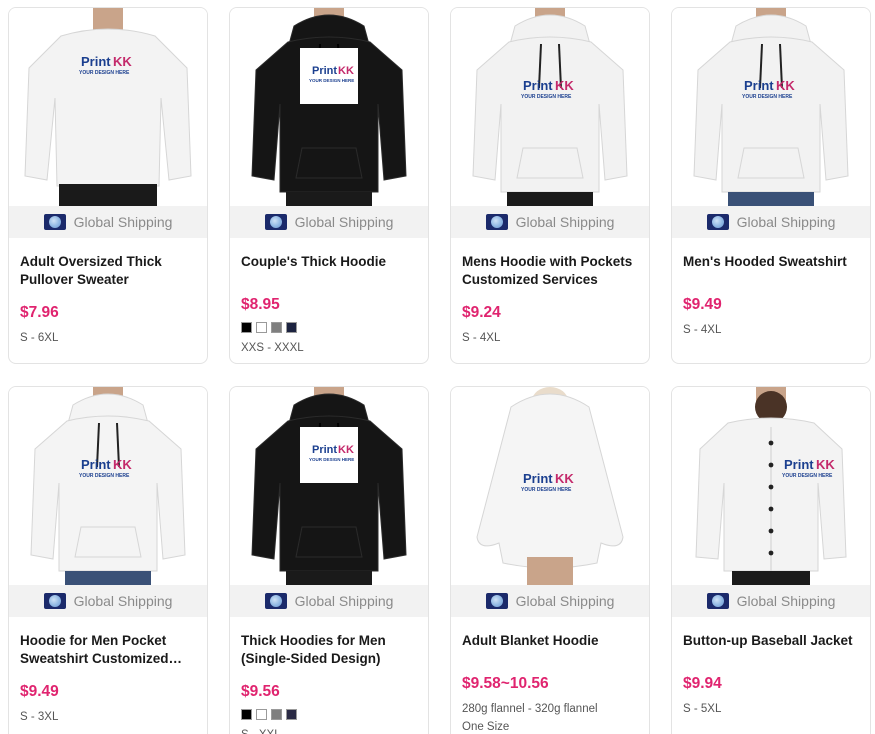 This screenshot has height=734, width=875. Describe the element at coordinates (702, 683) in the screenshot. I see `product-price: $9.94` at that location.